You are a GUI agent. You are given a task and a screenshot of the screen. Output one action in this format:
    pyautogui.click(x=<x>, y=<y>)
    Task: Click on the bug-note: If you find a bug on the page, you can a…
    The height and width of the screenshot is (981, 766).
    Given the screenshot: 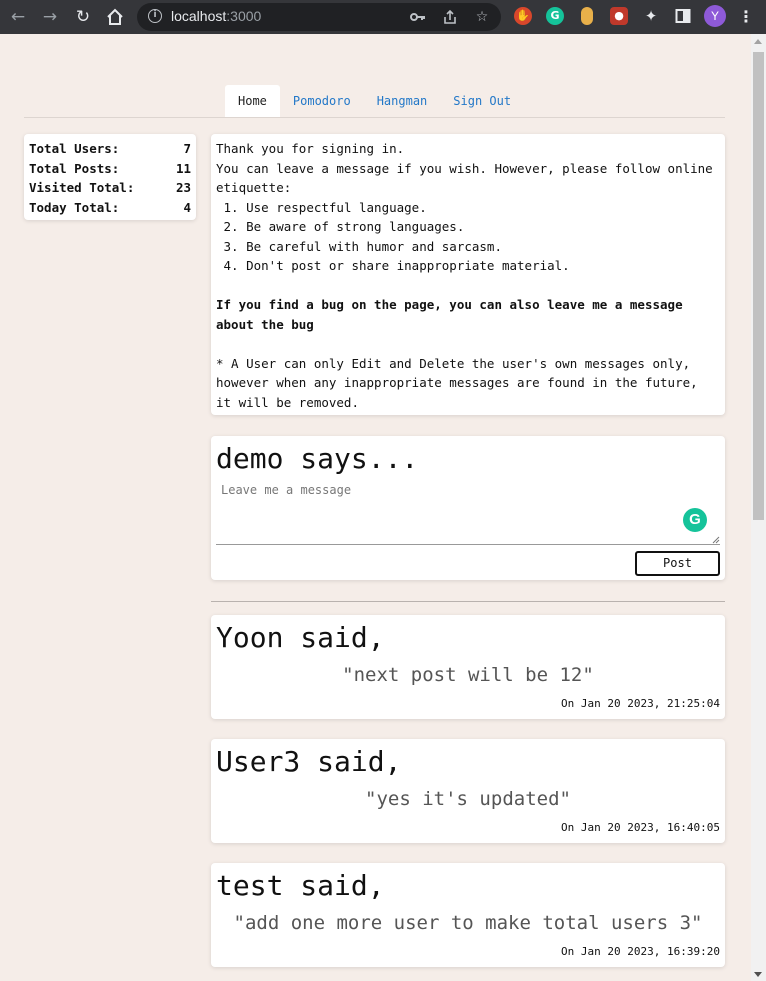 What is the action you would take?
    pyautogui.click(x=453, y=314)
    